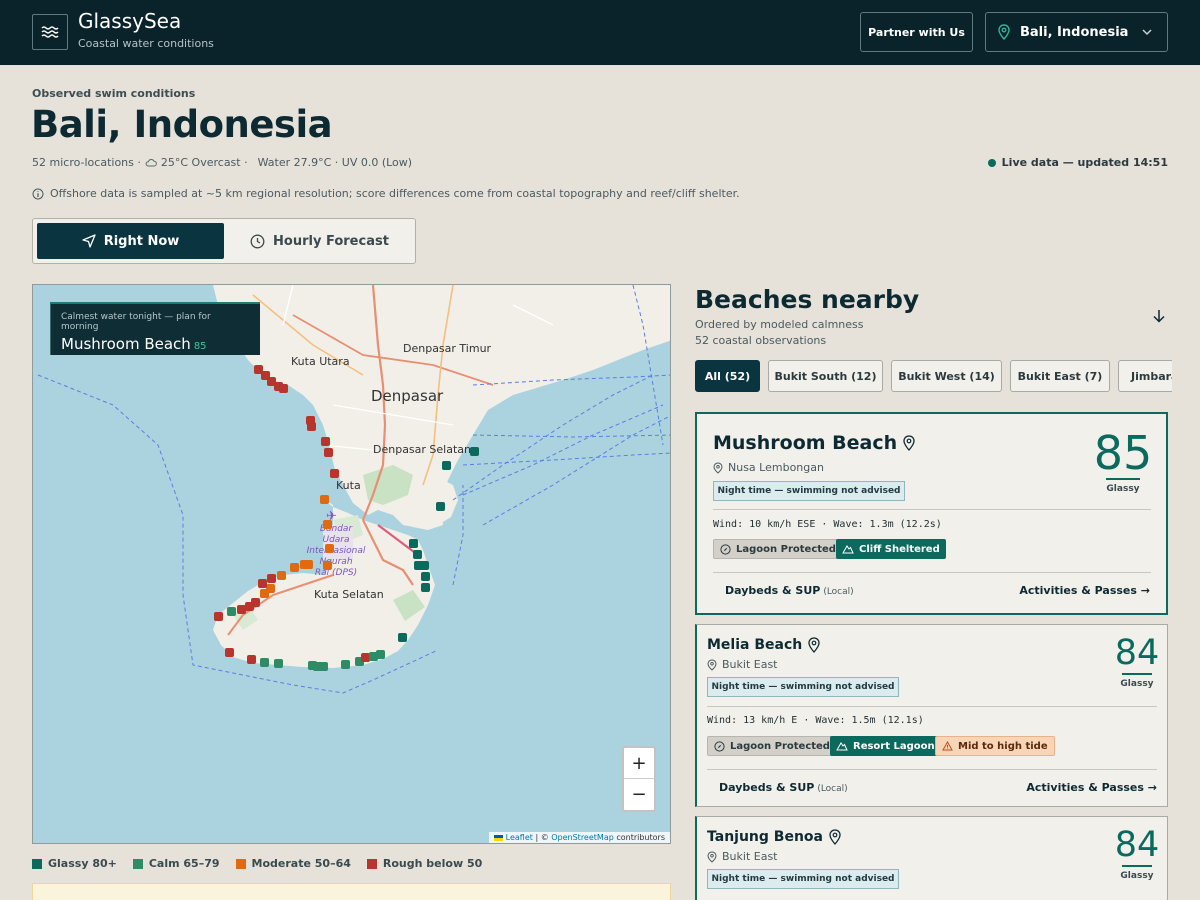 This screenshot has height=900, width=1200. What do you see at coordinates (89, 241) in the screenshot?
I see `navigation-arrow-icon` at bounding box center [89, 241].